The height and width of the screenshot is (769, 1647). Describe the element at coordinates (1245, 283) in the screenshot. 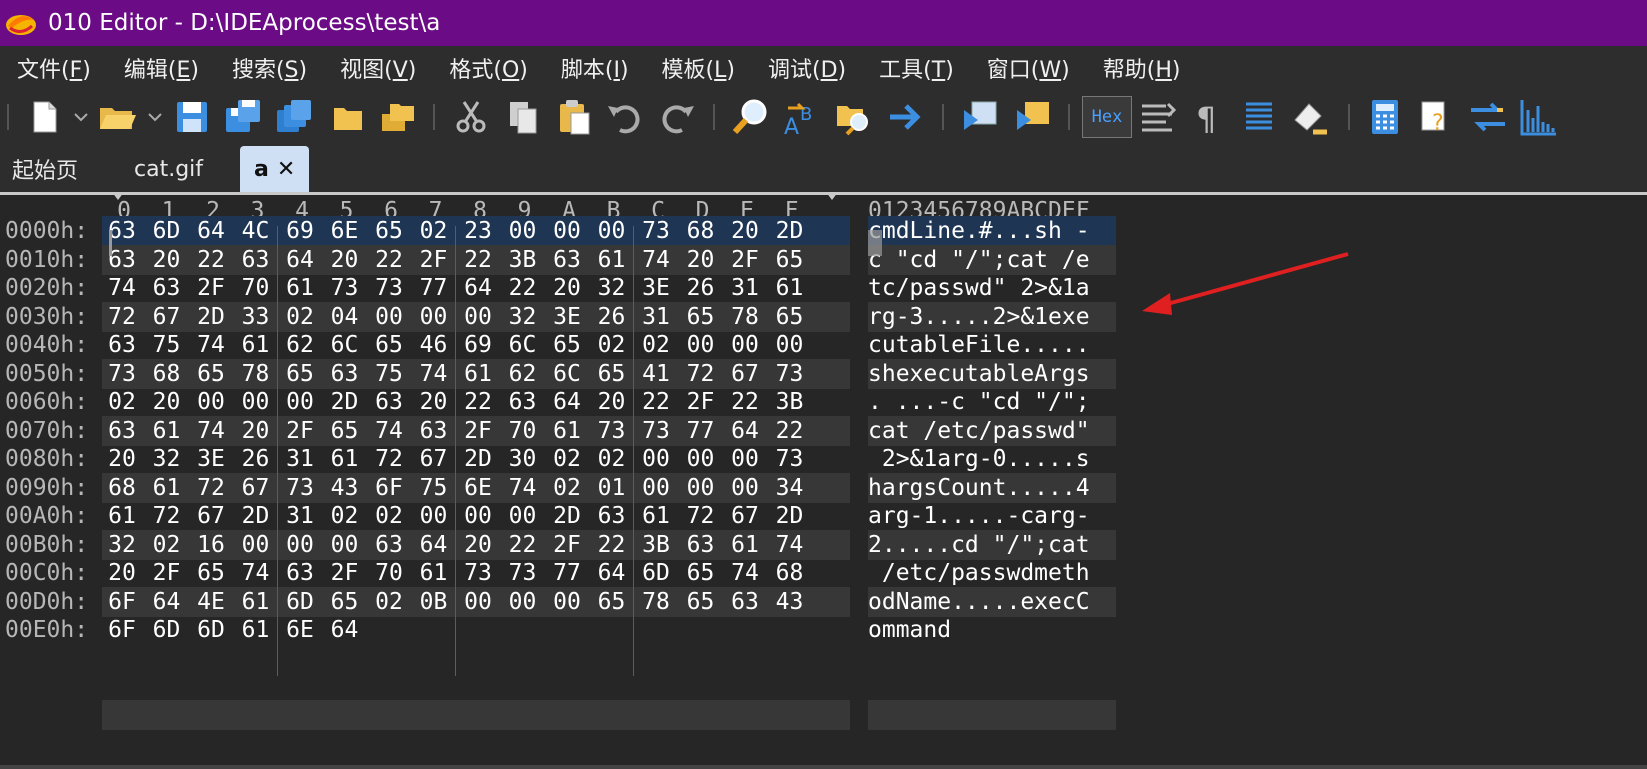

I see `annotation-arrow` at that location.